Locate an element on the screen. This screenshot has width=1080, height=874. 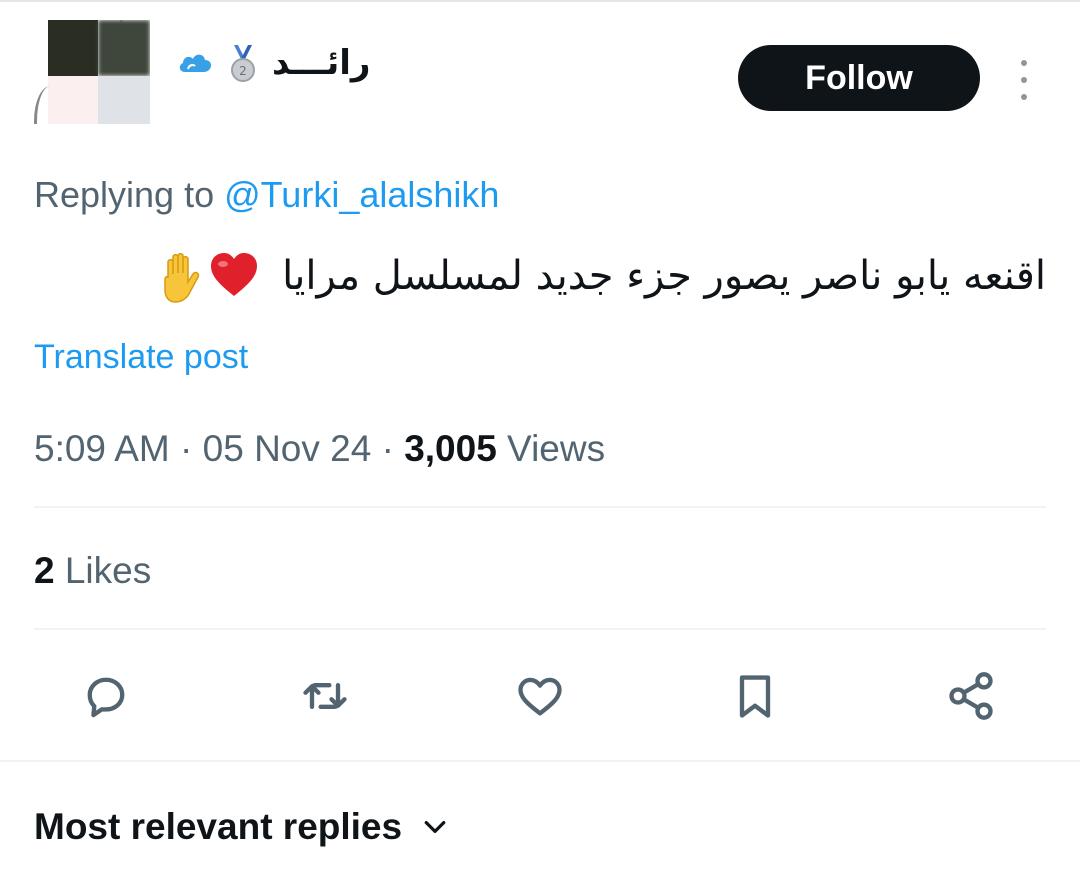
reply-button is located at coordinates (106, 696).